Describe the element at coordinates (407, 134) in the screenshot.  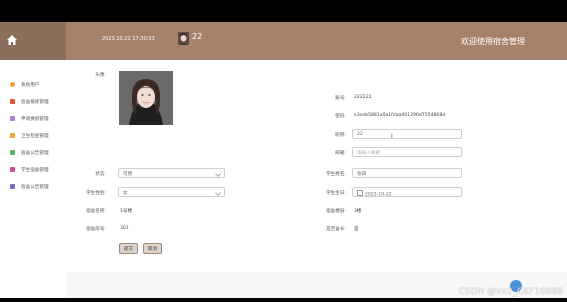
I see `nickname-input: 22` at that location.